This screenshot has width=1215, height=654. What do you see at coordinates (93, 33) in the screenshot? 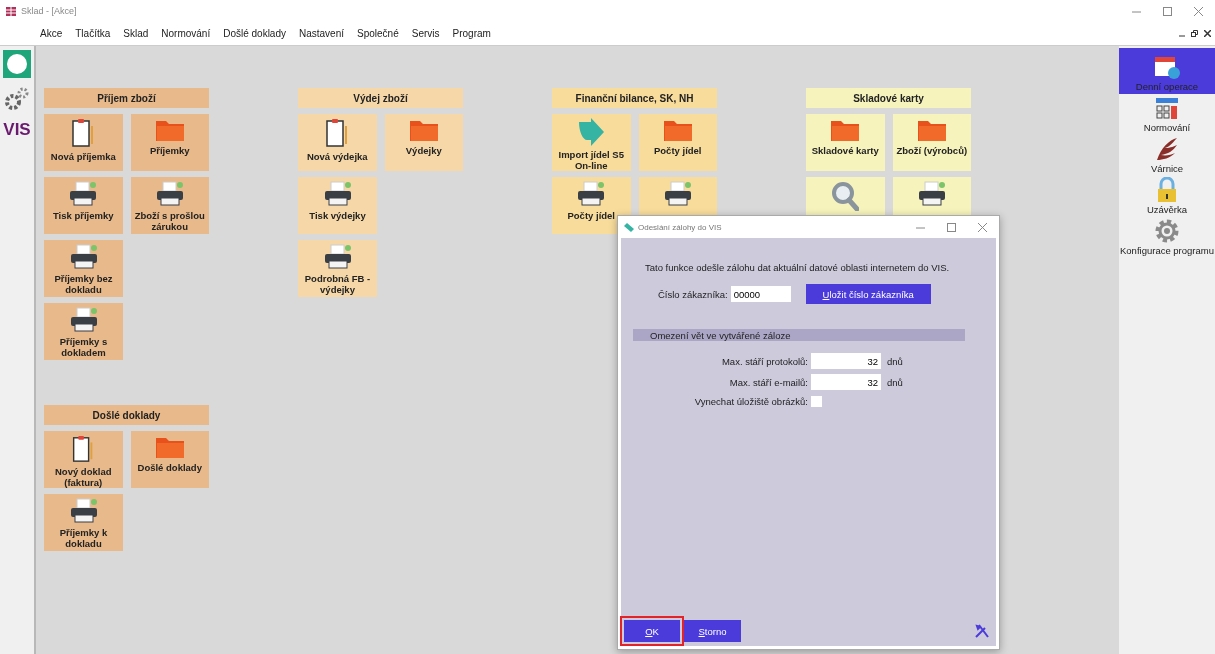
I see `menu-item: Tlačítka` at bounding box center [93, 33].